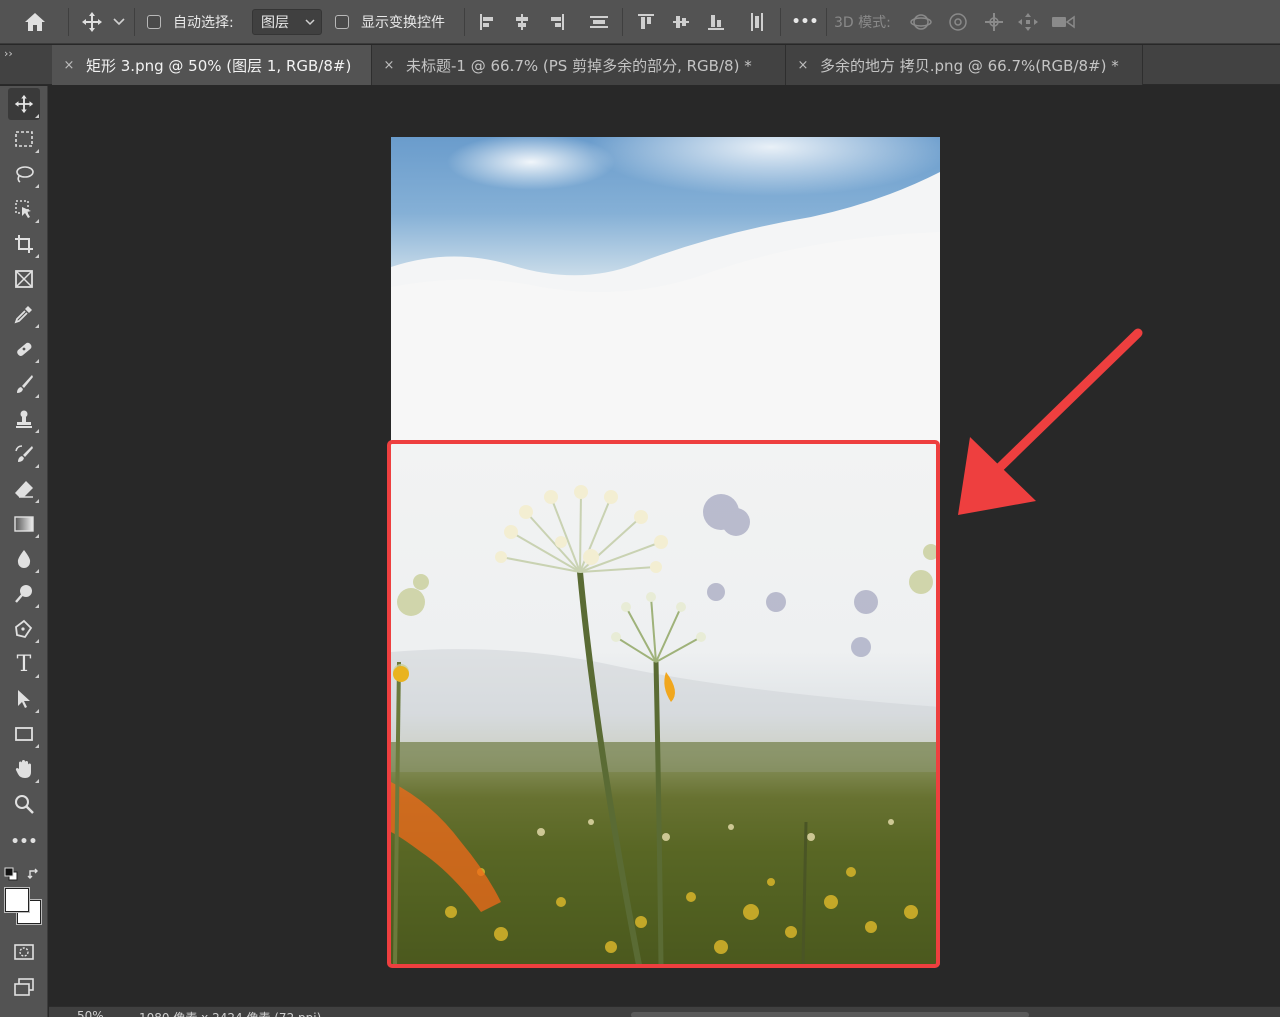 The image size is (1280, 1017). I want to click on magnifier-icon, so click(24, 804).